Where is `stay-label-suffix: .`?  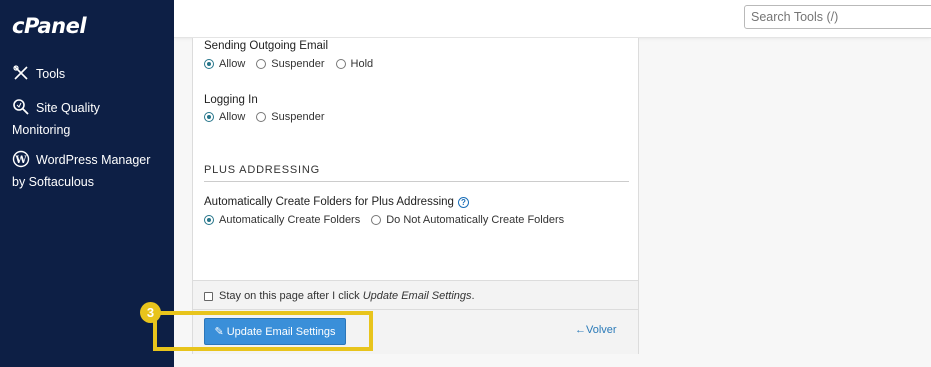 stay-label-suffix: . is located at coordinates (473, 296).